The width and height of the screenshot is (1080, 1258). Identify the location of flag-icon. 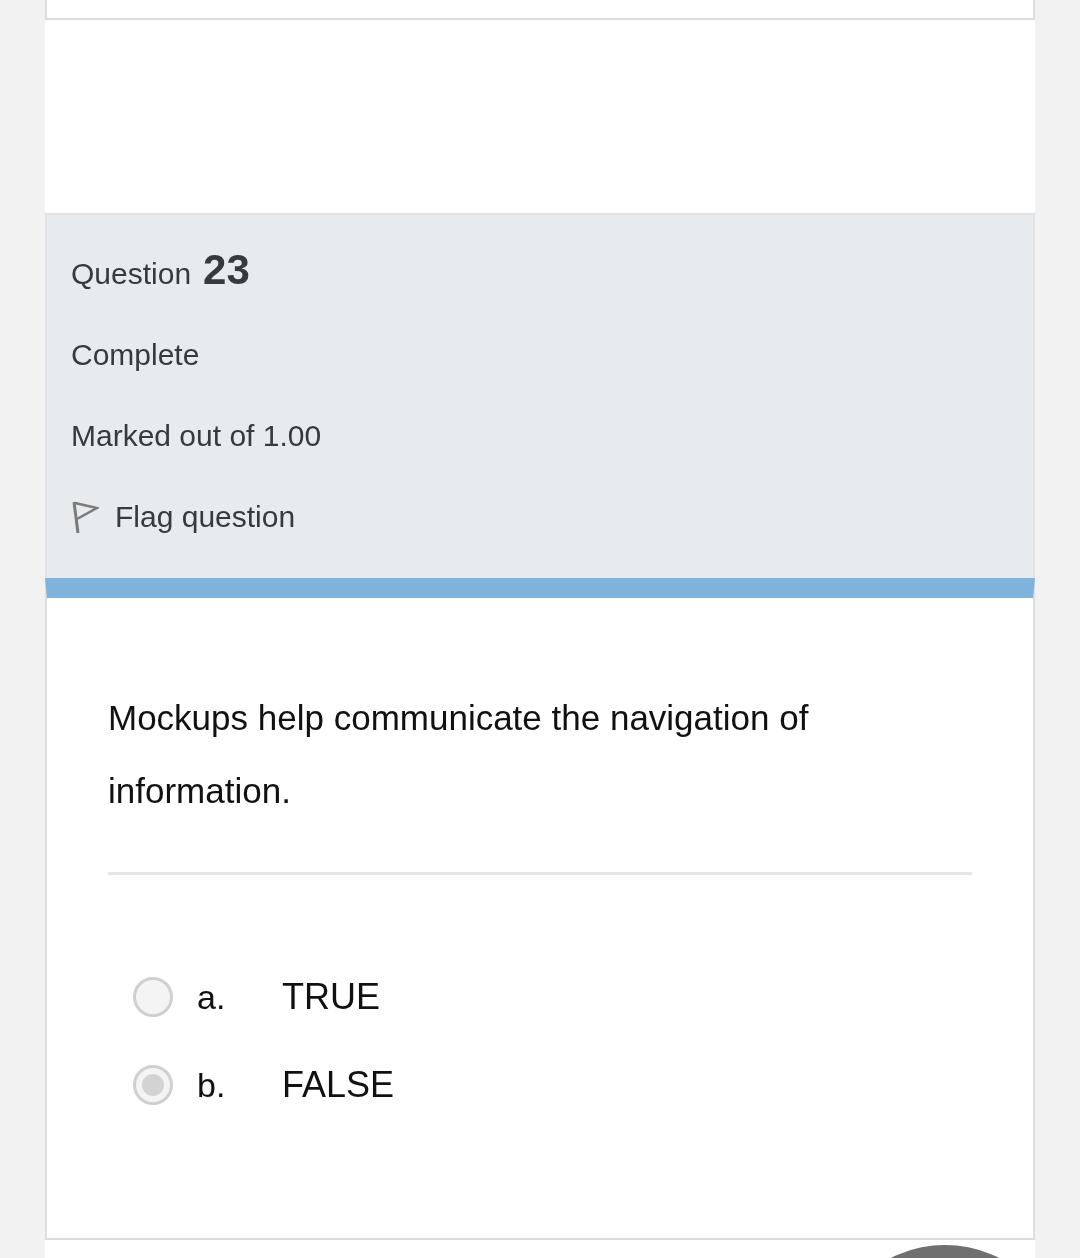
(85, 517).